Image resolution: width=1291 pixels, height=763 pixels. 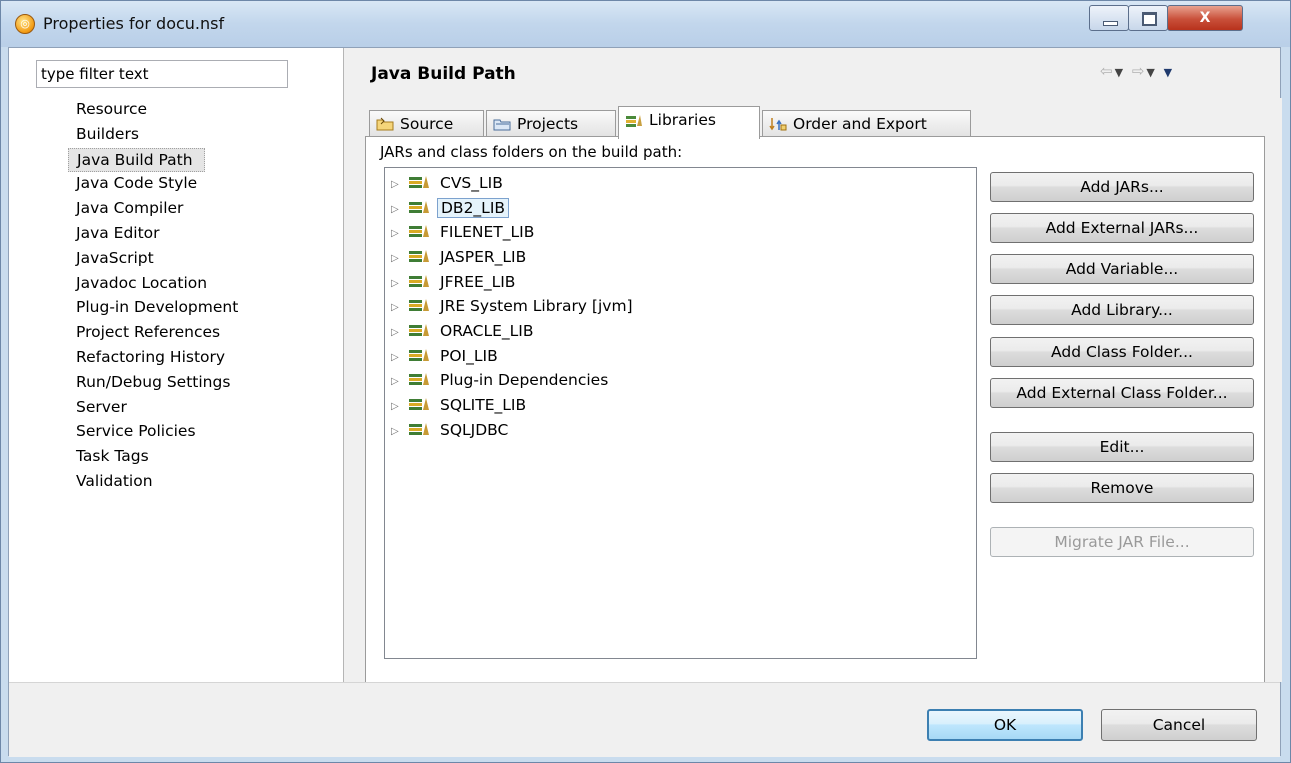 I want to click on nav-item-java-build-path: Java Build Path, so click(x=136, y=160).